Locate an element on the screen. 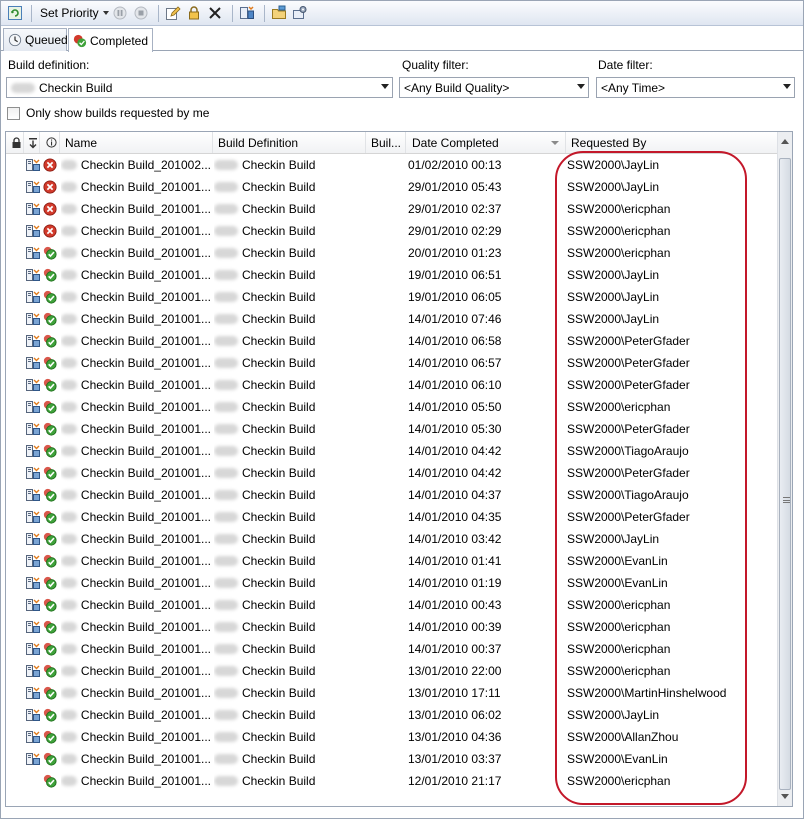 The width and height of the screenshot is (804, 819). delete-button is located at coordinates (215, 13).